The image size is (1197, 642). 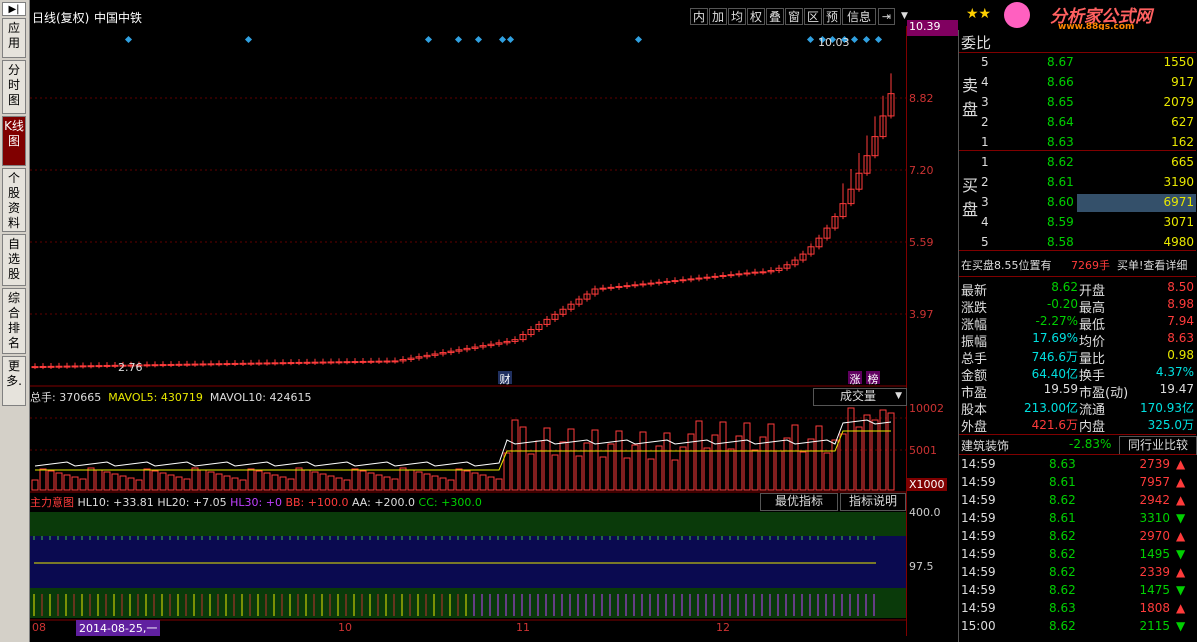 I want to click on toolbar-button-5: 窗, so click(x=794, y=16).